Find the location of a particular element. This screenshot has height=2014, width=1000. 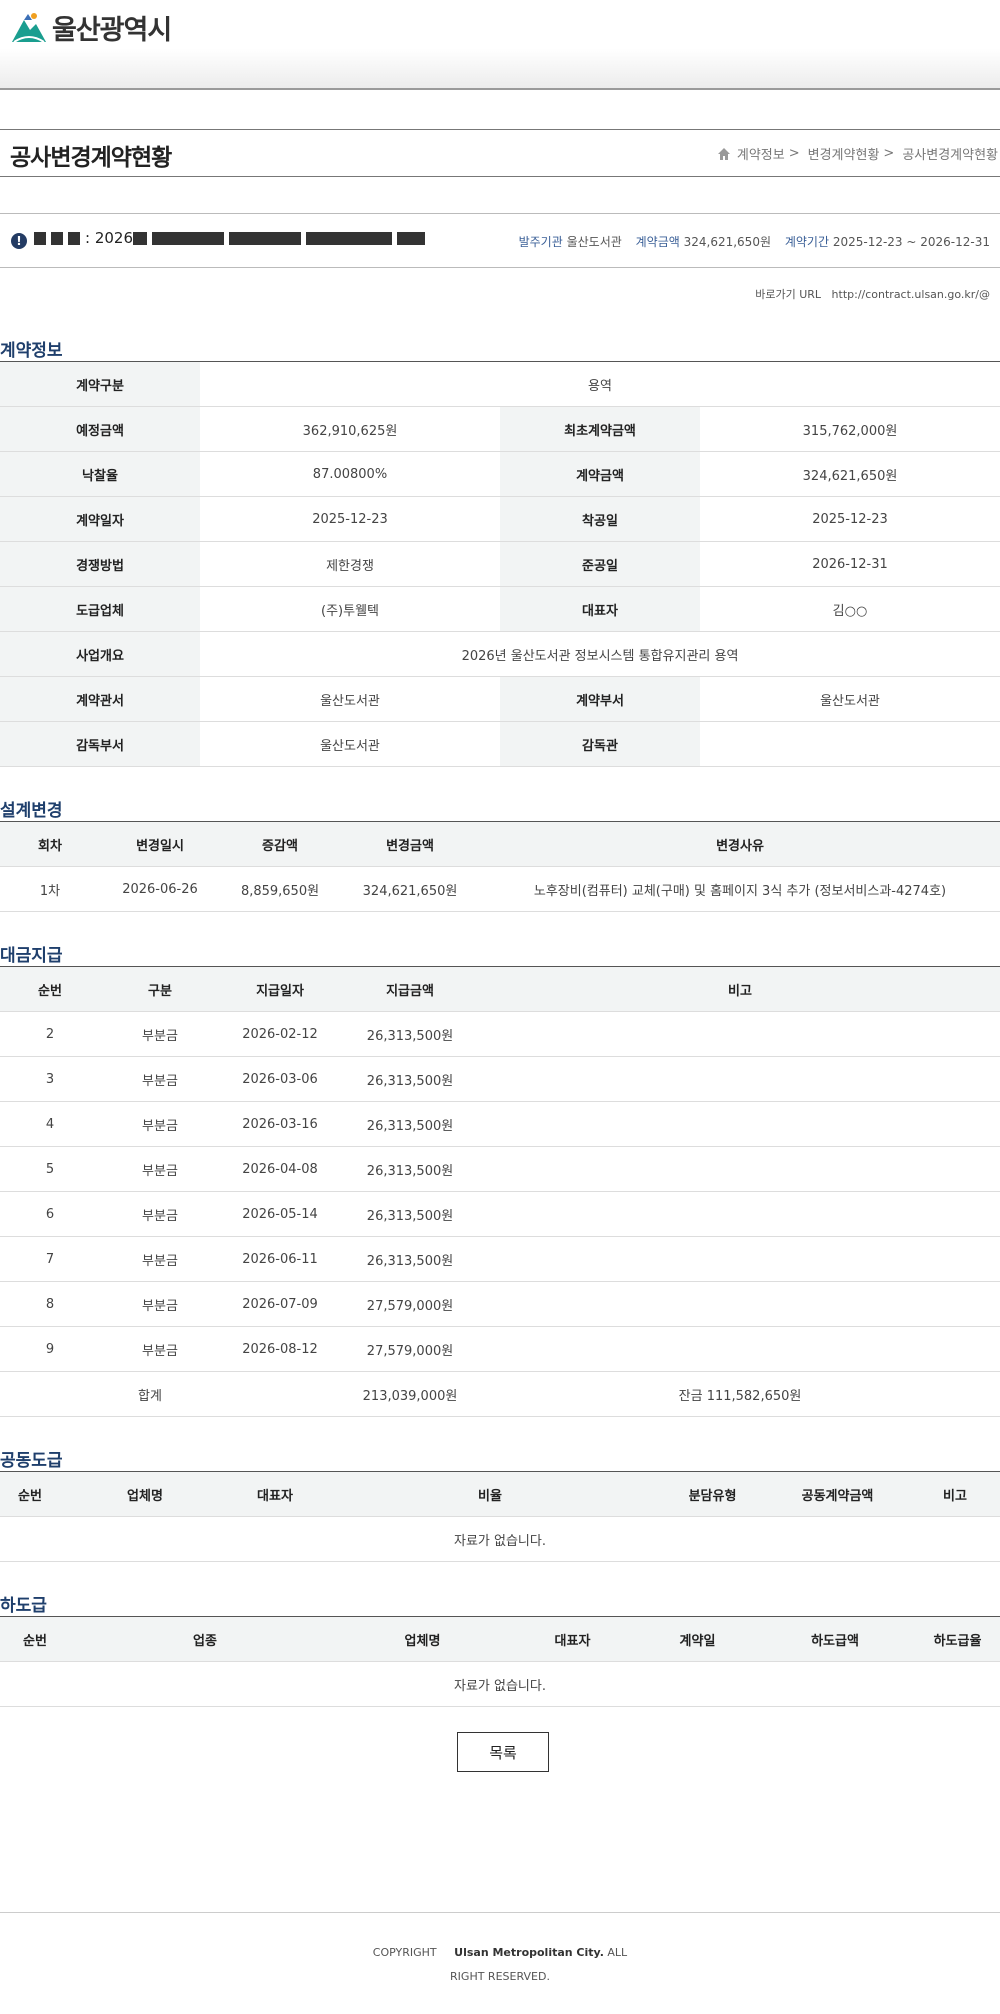

breadcrumb-item-3: 공사변경계약현황 is located at coordinates (950, 153).